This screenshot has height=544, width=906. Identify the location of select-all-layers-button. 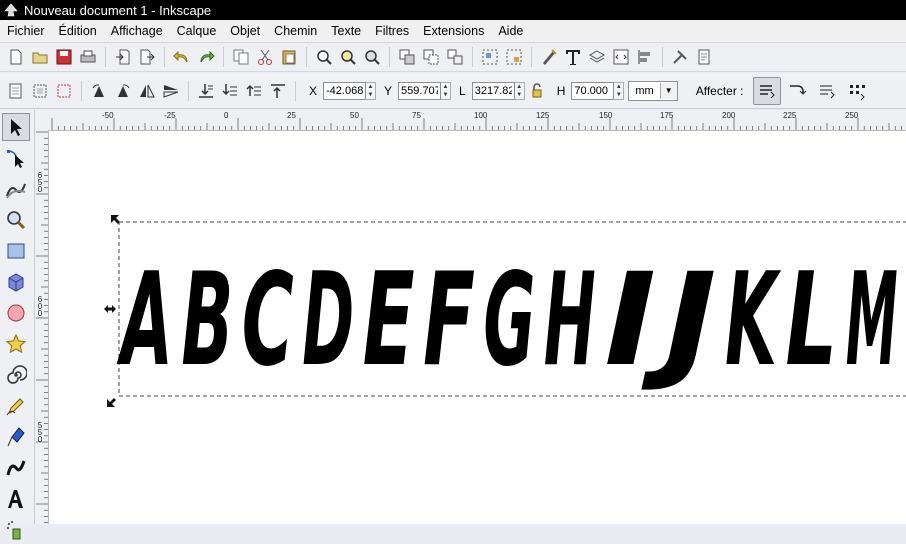
(40, 91).